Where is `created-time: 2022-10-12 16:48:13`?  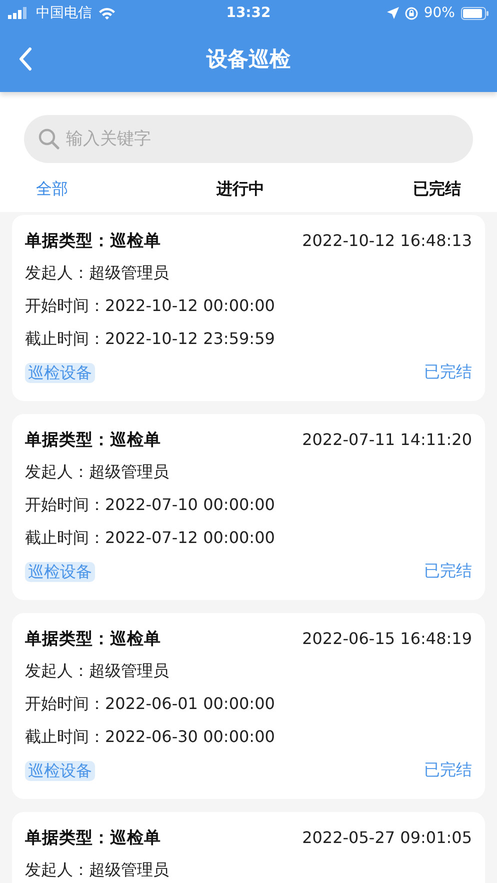
created-time: 2022-10-12 16:48:13 is located at coordinates (387, 240).